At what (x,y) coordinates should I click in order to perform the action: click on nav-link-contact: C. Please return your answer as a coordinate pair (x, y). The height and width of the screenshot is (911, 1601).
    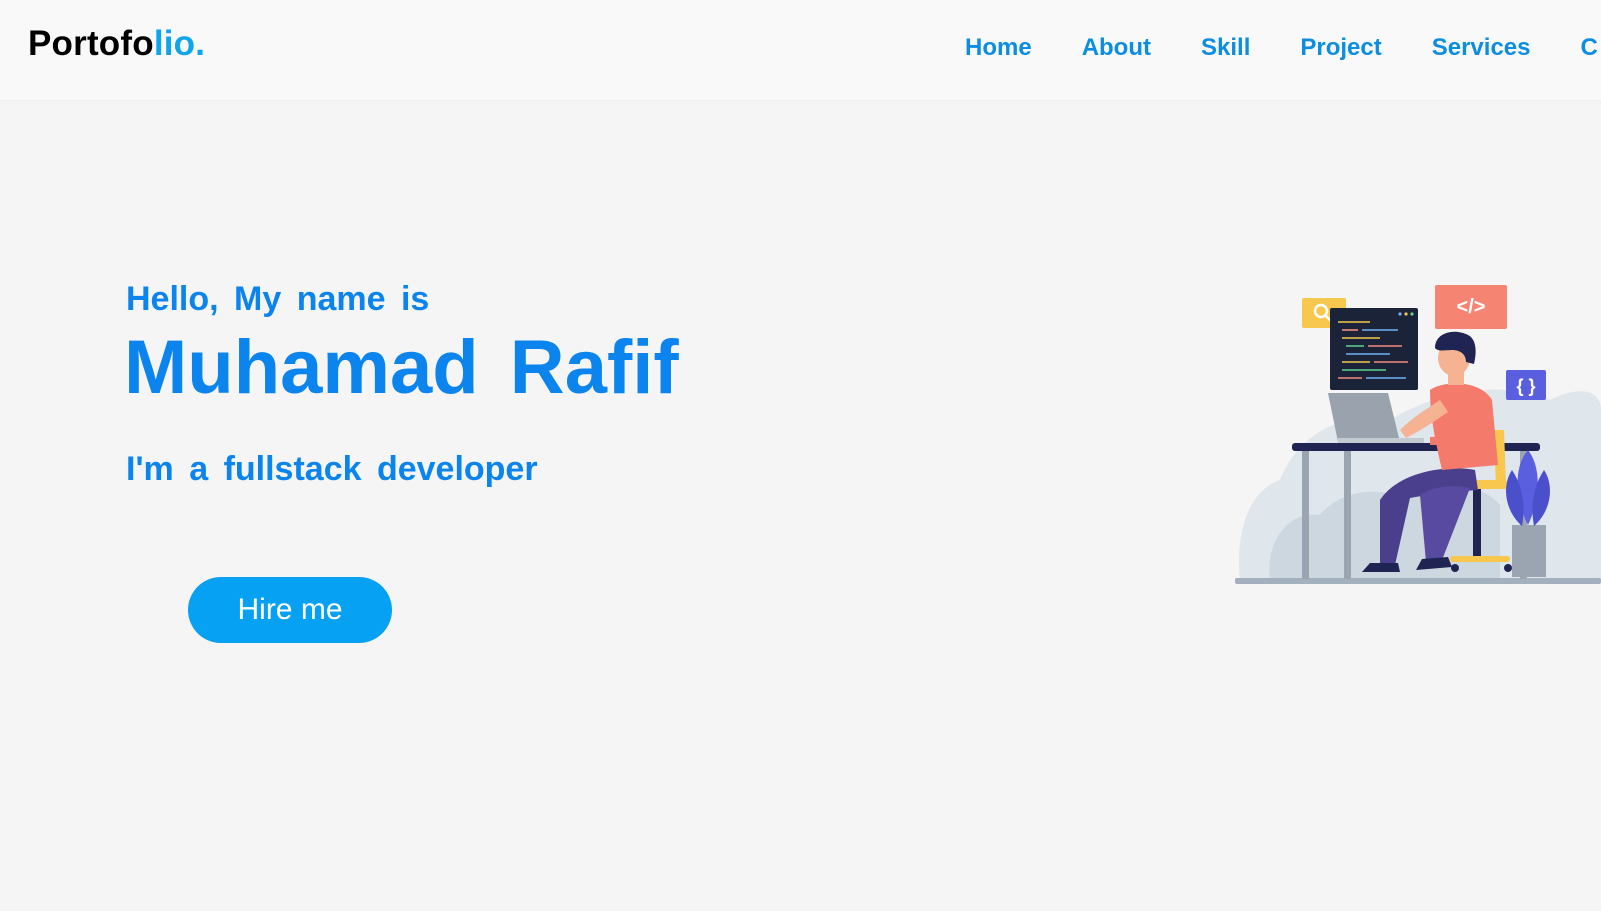
    Looking at the image, I should click on (1589, 48).